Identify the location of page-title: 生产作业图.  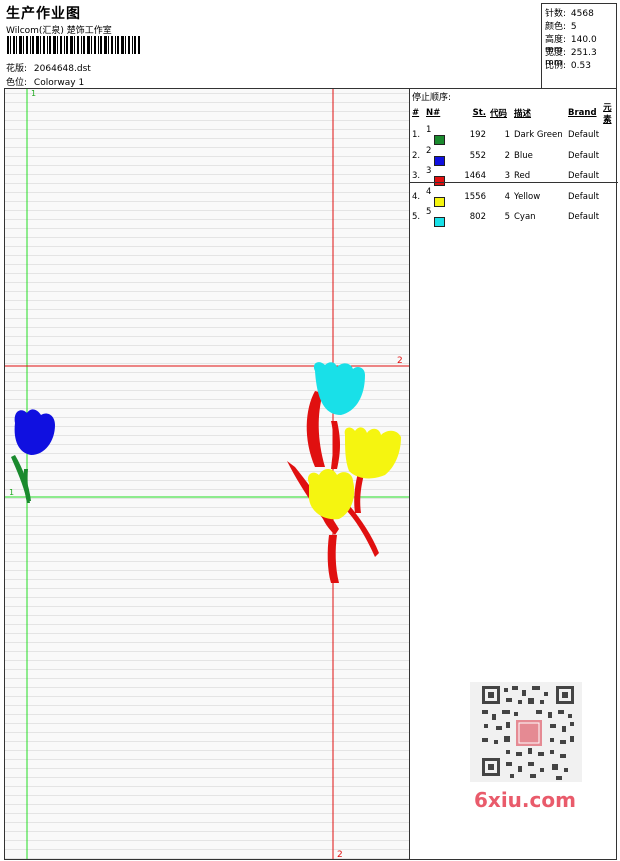
(43, 14).